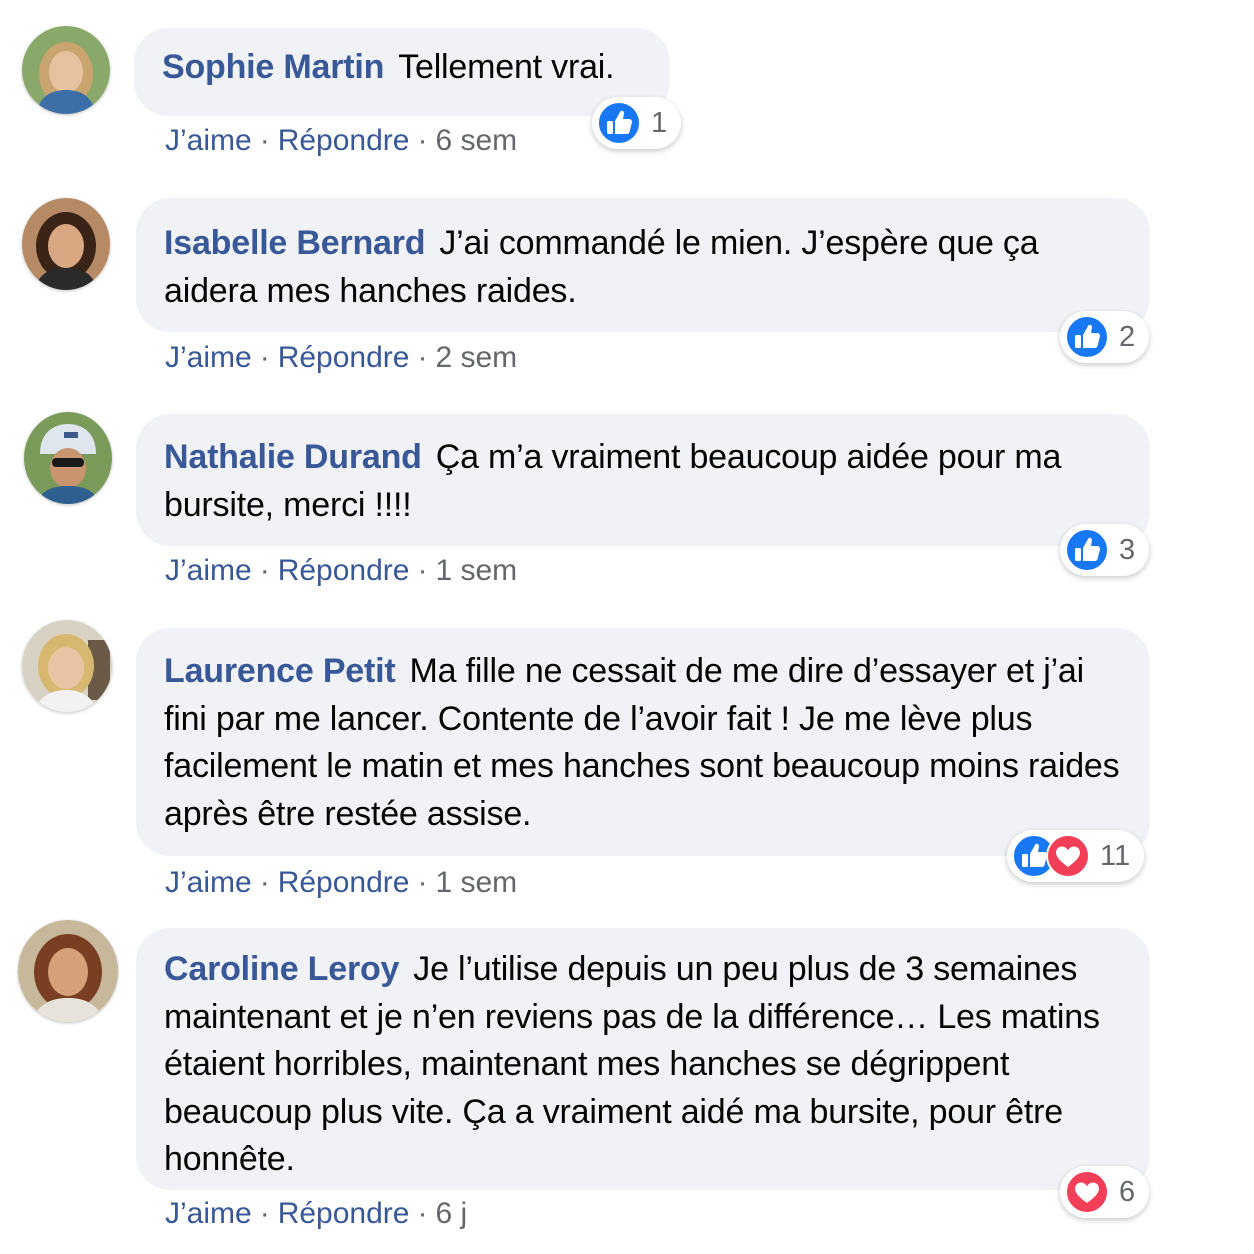  What do you see at coordinates (476, 357) in the screenshot?
I see `comment-time: 2 sem` at bounding box center [476, 357].